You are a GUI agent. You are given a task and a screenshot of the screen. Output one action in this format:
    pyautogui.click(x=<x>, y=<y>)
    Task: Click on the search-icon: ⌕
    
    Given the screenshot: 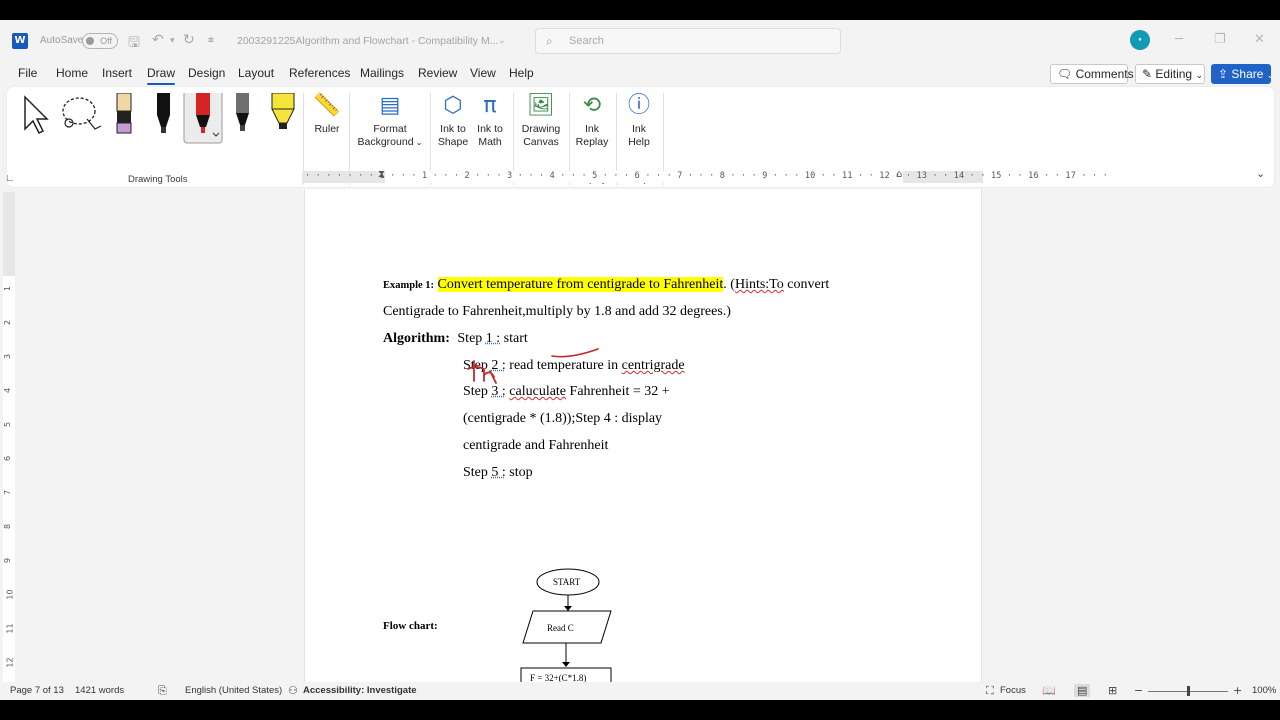 What is the action you would take?
    pyautogui.click(x=549, y=41)
    